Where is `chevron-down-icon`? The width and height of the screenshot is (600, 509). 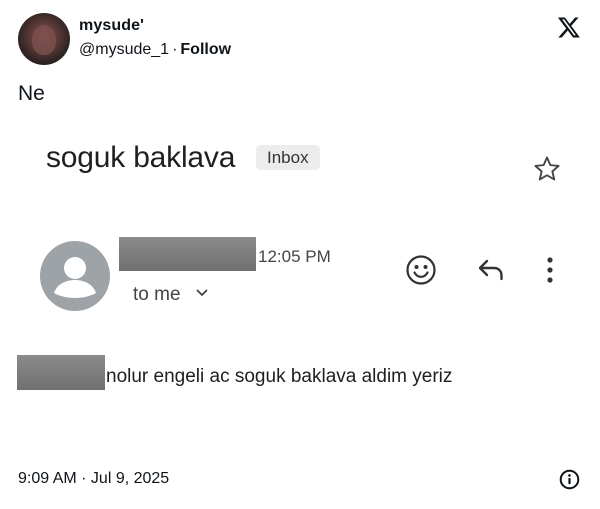 chevron-down-icon is located at coordinates (202, 293).